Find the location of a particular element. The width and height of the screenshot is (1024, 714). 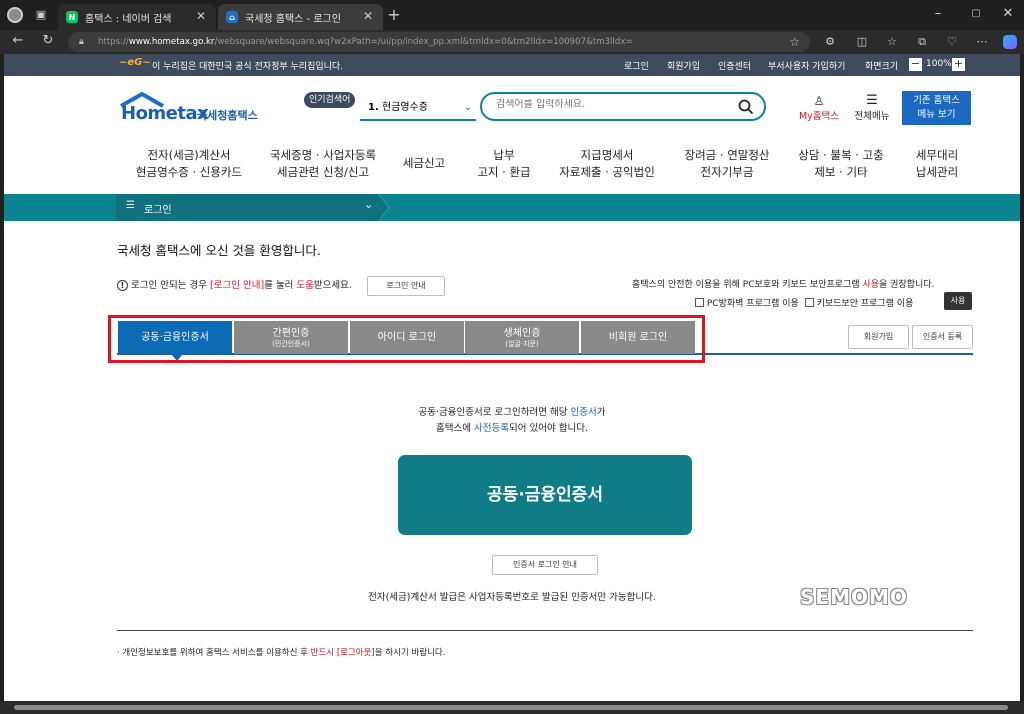

zoom-level: 100% is located at coordinates (939, 64).